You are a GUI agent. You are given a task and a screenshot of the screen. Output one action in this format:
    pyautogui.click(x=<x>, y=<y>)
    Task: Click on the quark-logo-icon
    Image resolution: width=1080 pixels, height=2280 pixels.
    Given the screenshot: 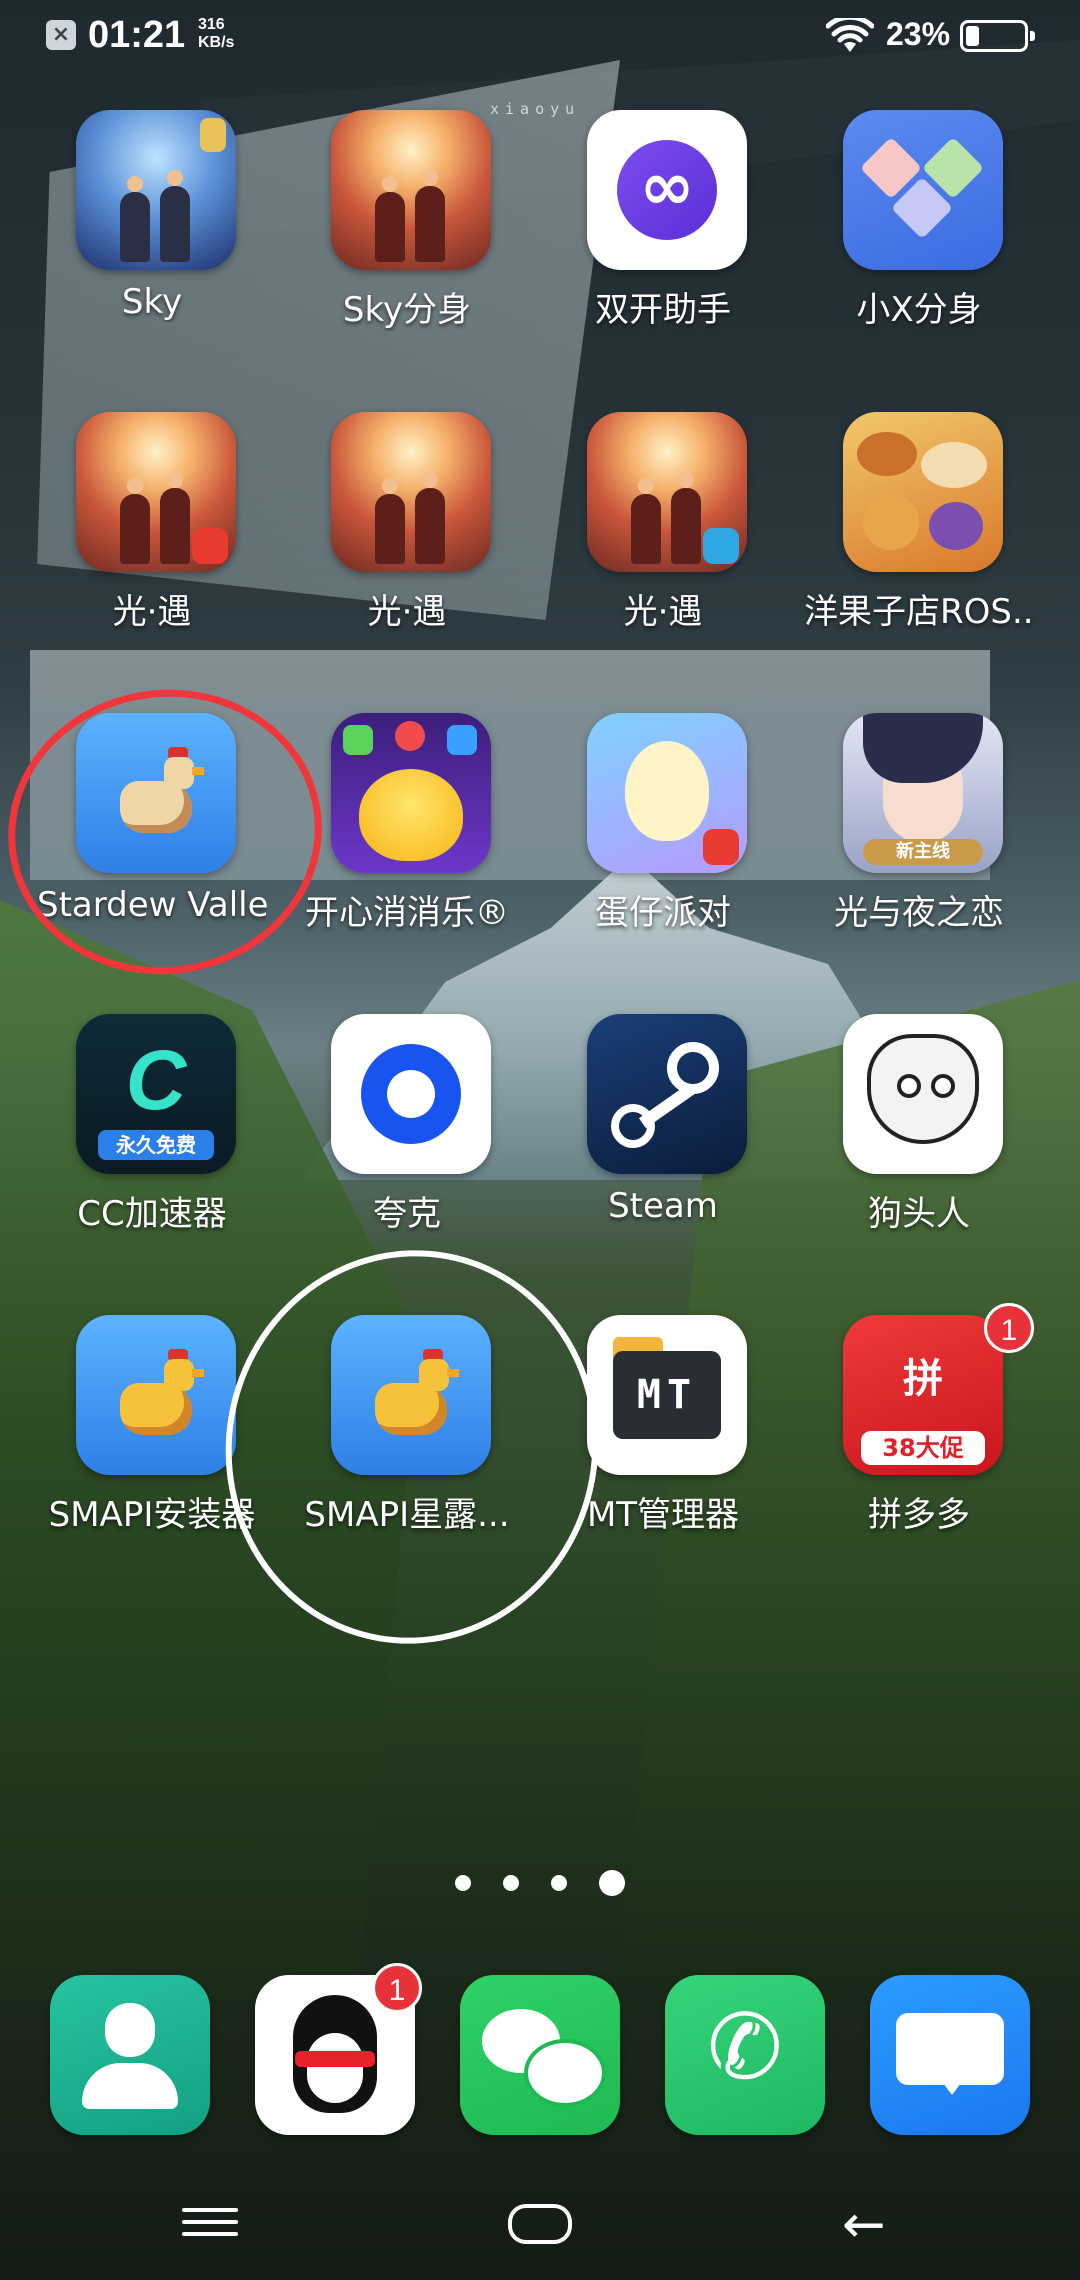 What is the action you would take?
    pyautogui.click(x=411, y=1094)
    